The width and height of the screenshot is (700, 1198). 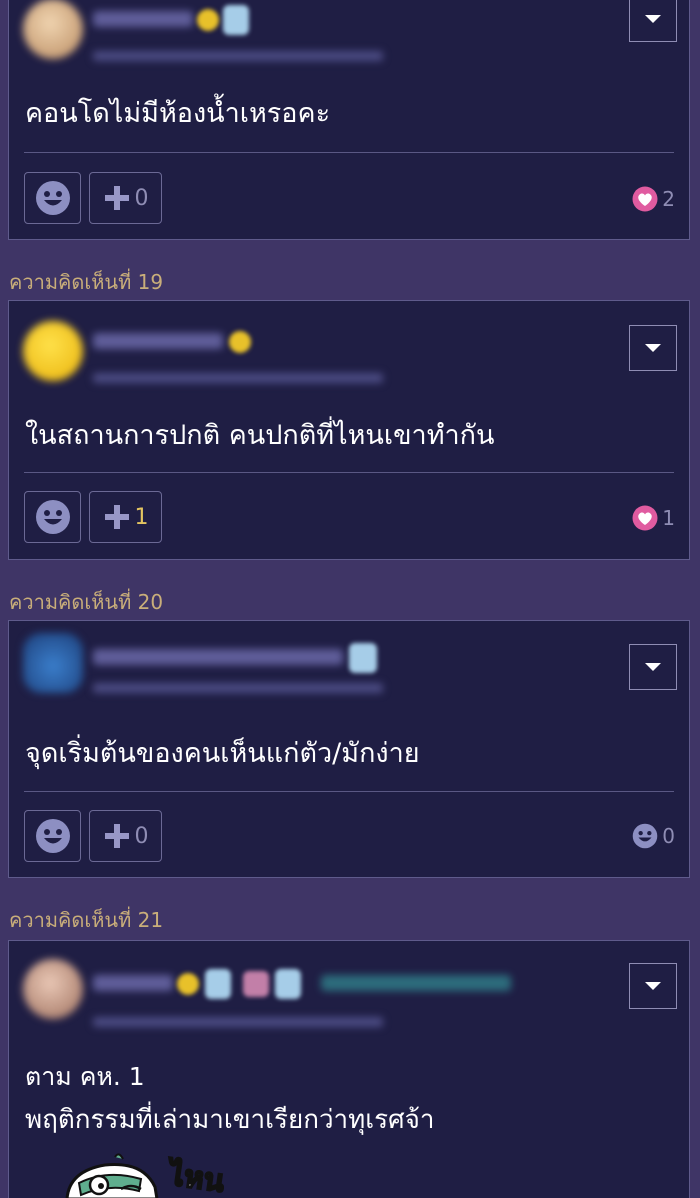 I want to click on plus-count: 1, so click(x=141, y=517).